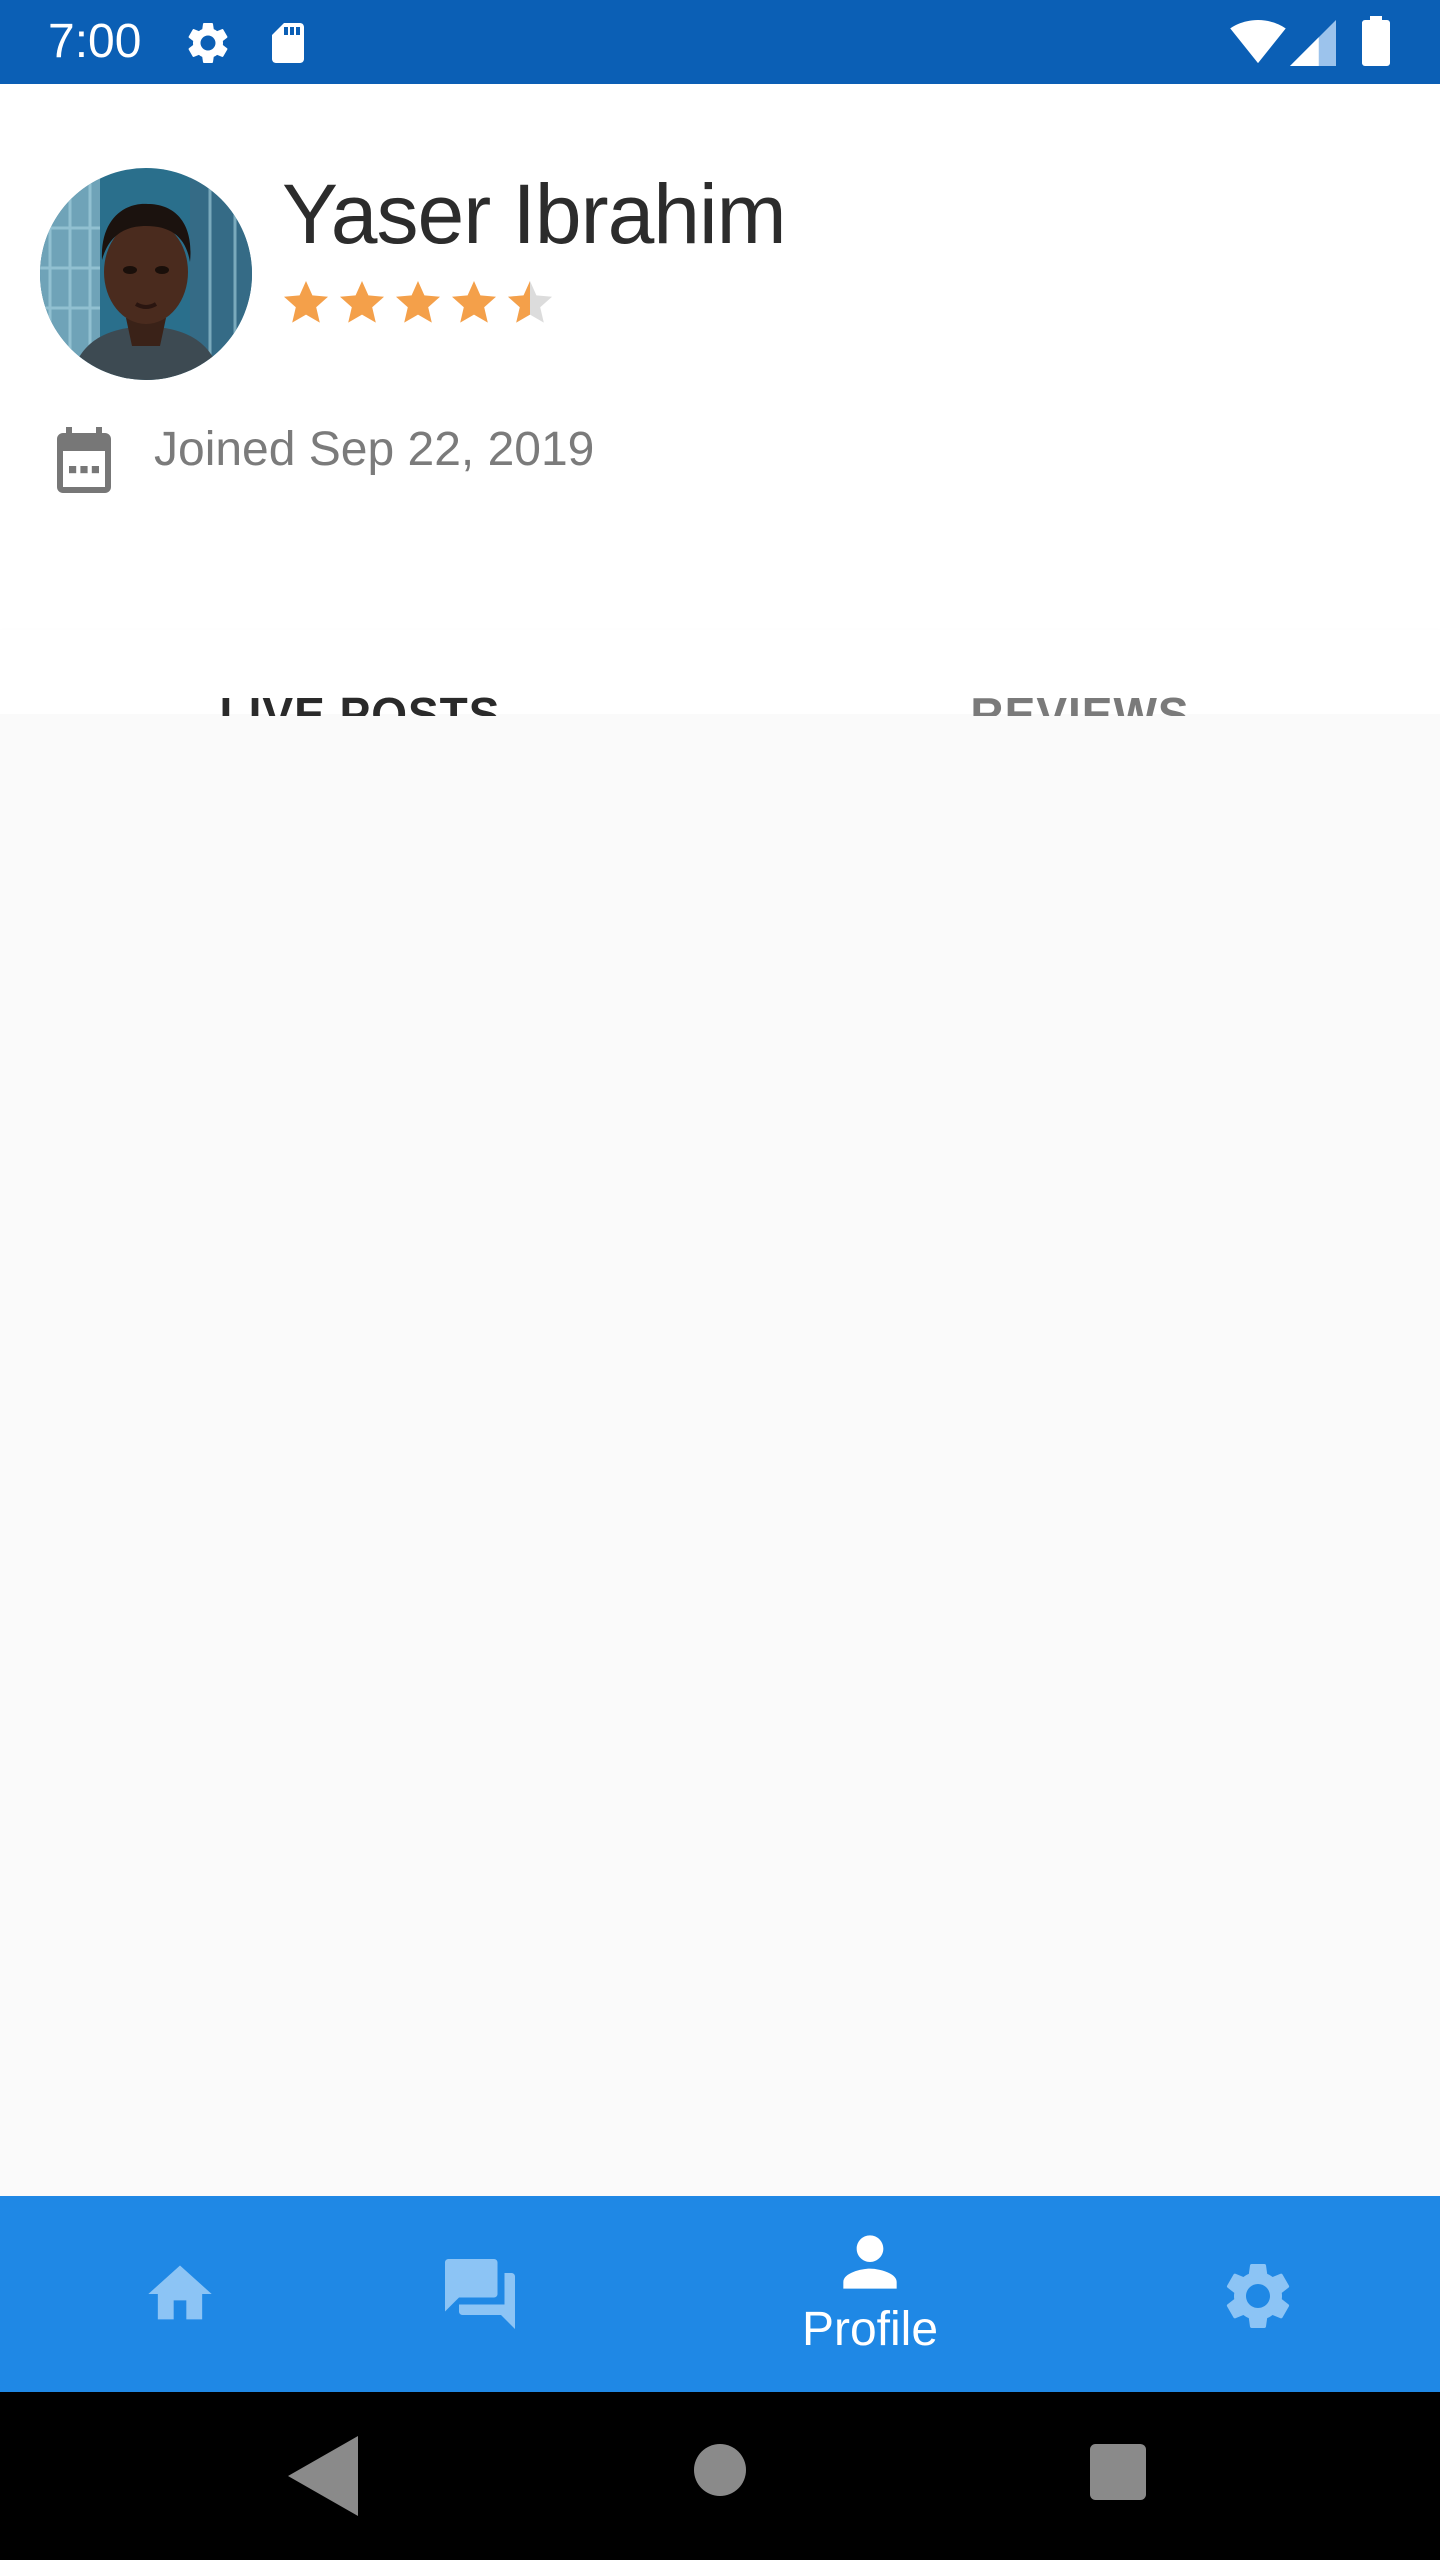 Image resolution: width=1440 pixels, height=2560 pixels. I want to click on system-navigation-bar, so click(720, 2476).